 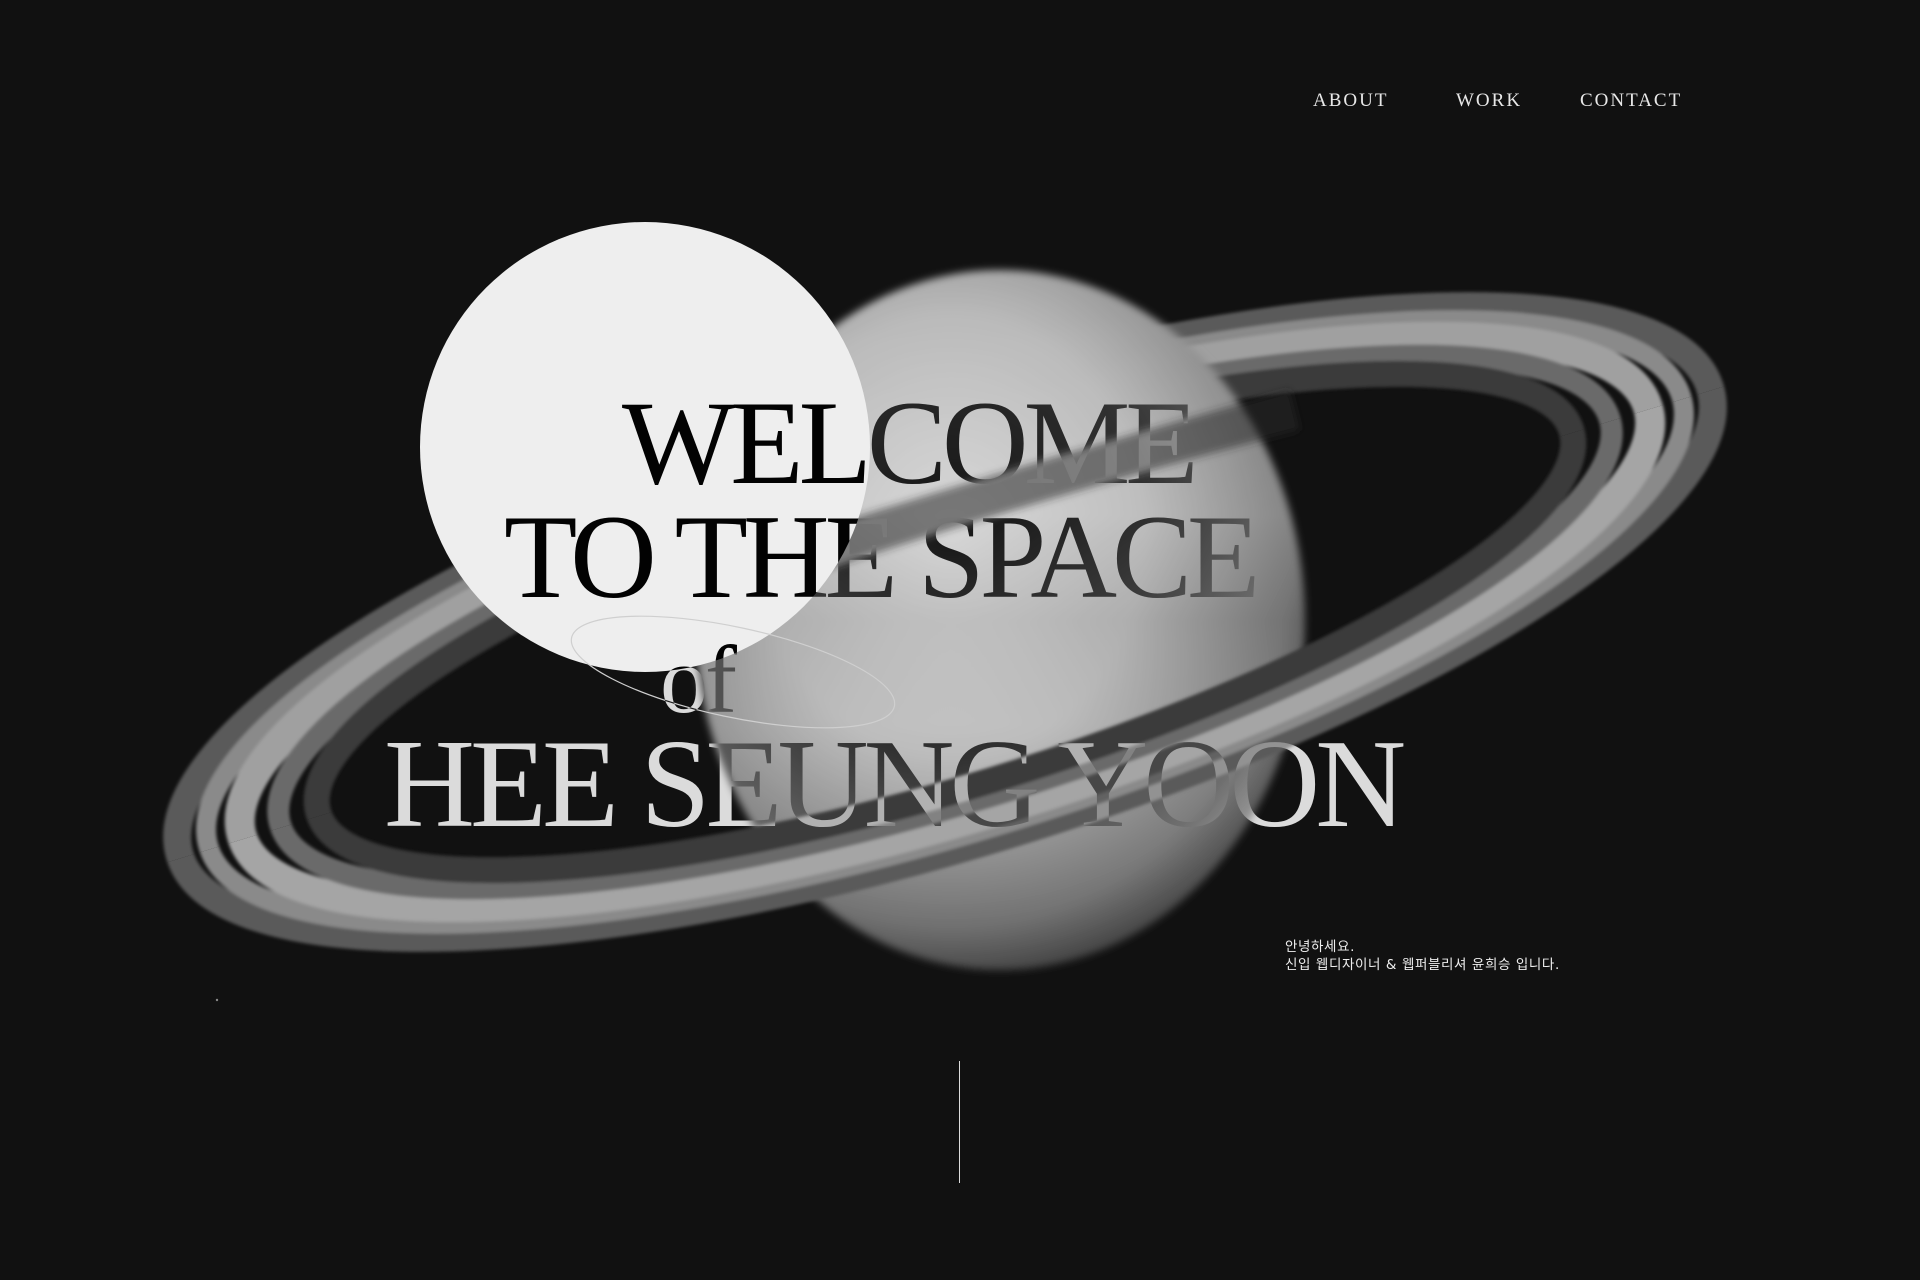 I want to click on nav-about-link: ABOUT, so click(x=1350, y=101).